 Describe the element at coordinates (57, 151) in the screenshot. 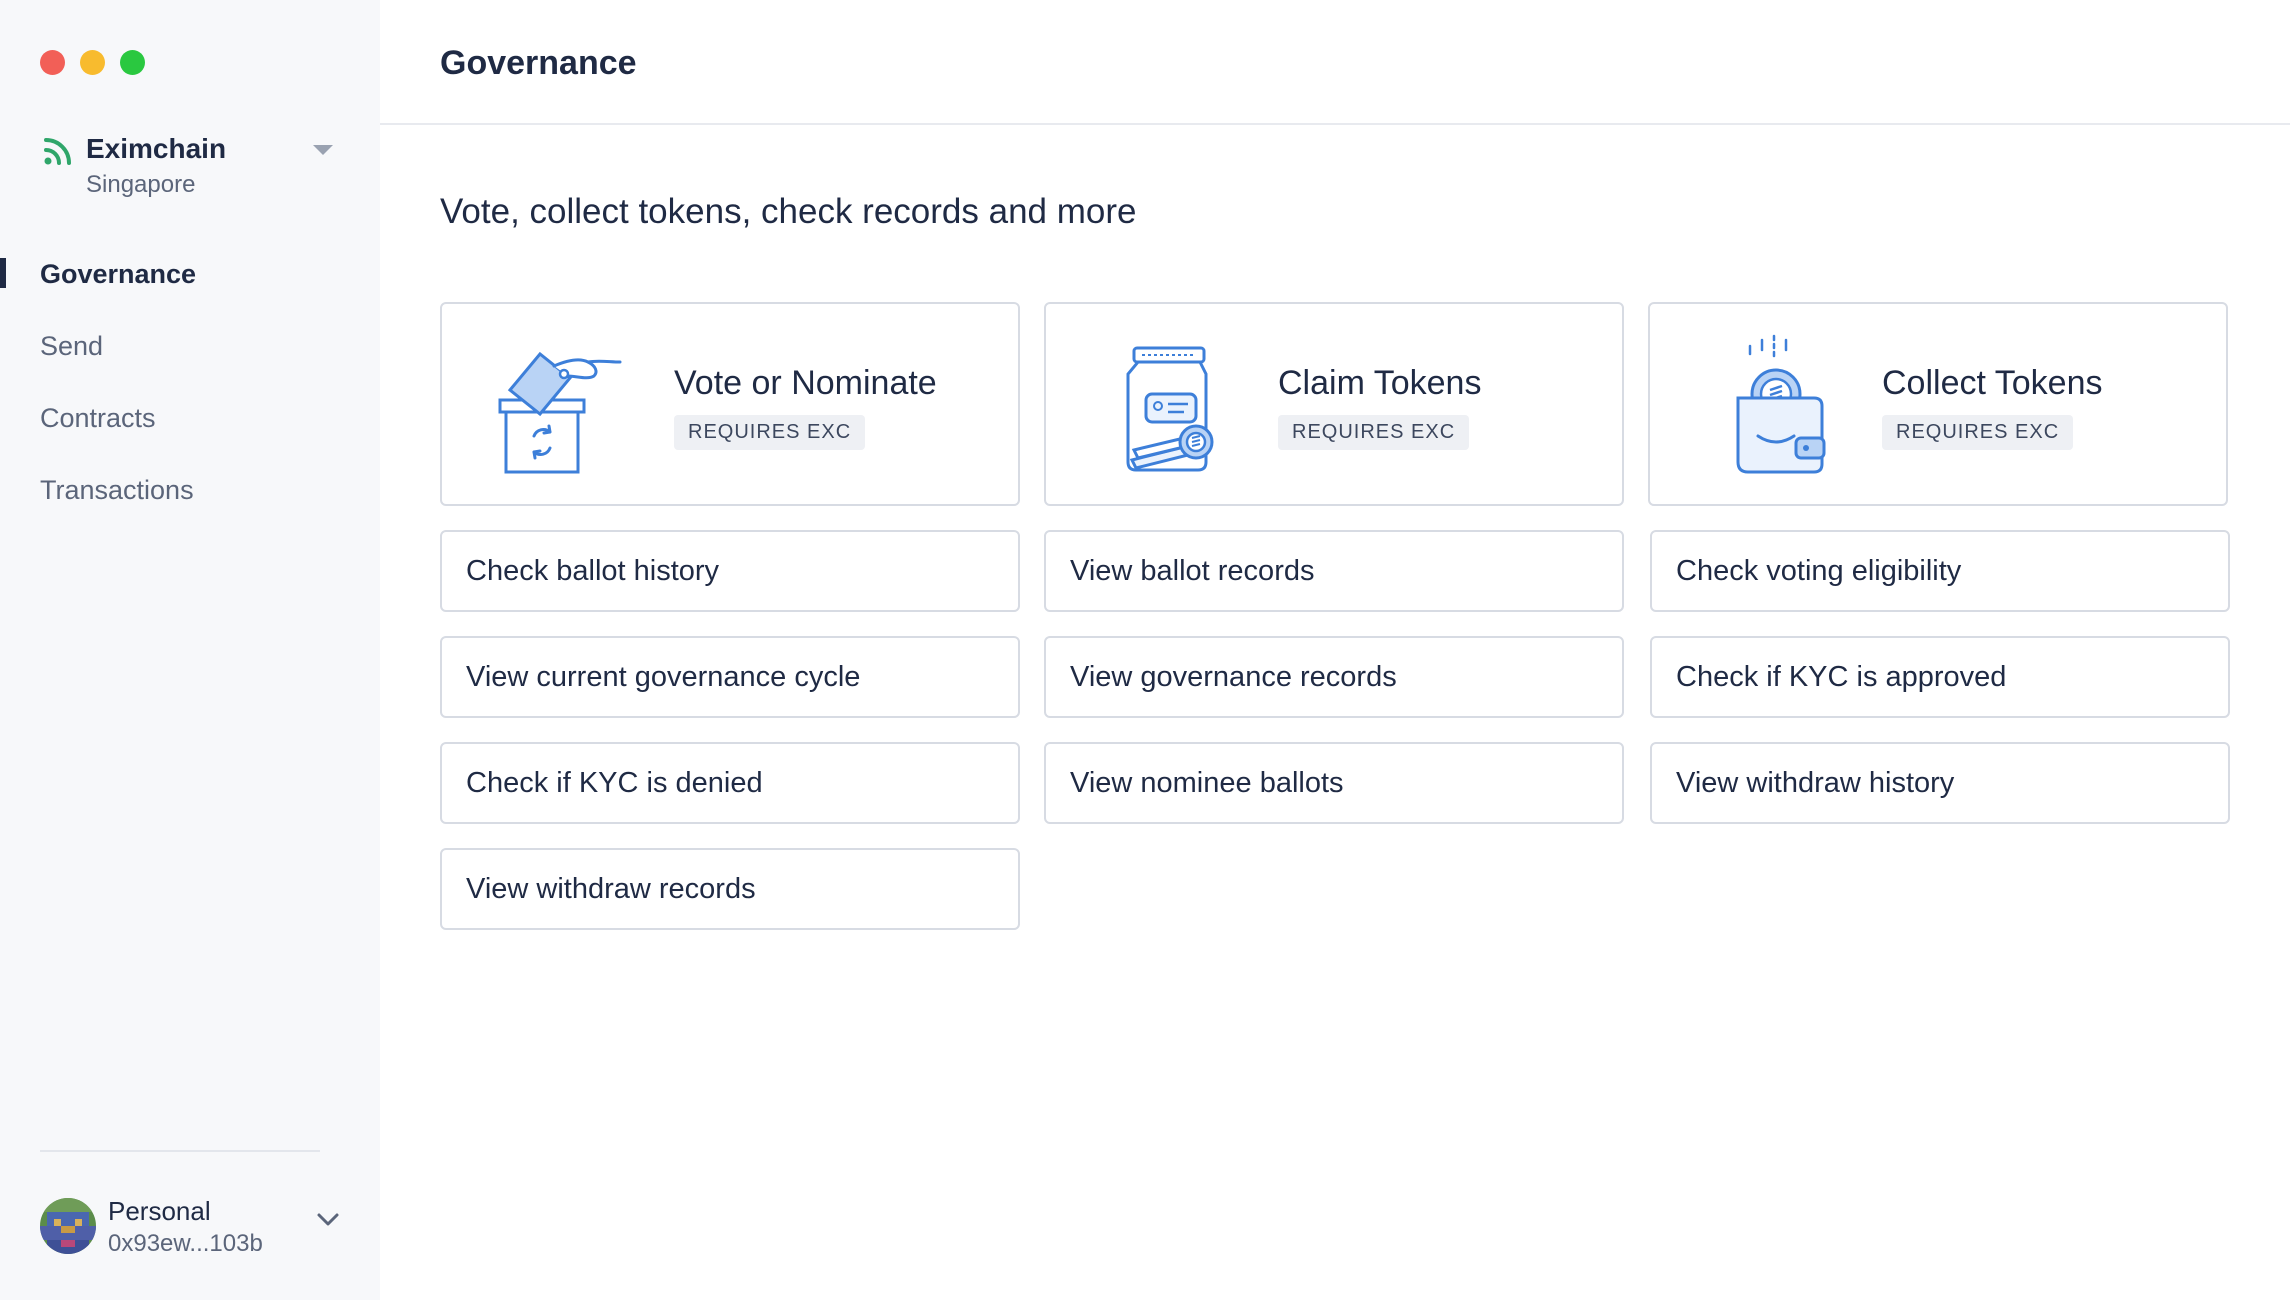

I see `signal-icon` at that location.